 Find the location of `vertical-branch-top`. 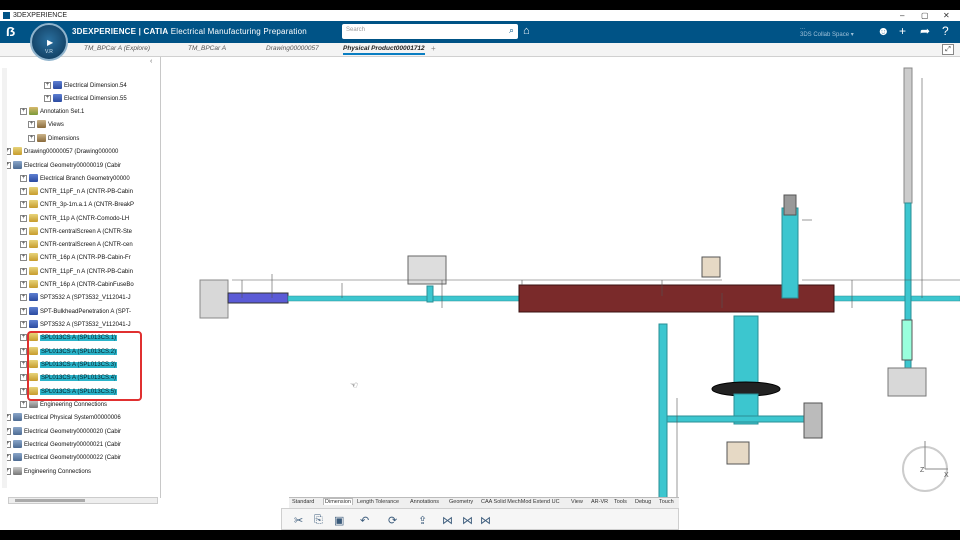

vertical-branch-top is located at coordinates (790, 253).